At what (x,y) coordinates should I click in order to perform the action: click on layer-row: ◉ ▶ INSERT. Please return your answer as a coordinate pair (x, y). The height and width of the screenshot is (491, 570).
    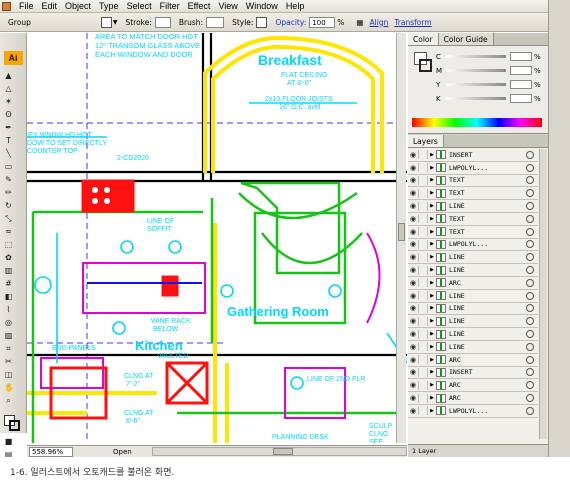
    Looking at the image, I should click on (473, 373).